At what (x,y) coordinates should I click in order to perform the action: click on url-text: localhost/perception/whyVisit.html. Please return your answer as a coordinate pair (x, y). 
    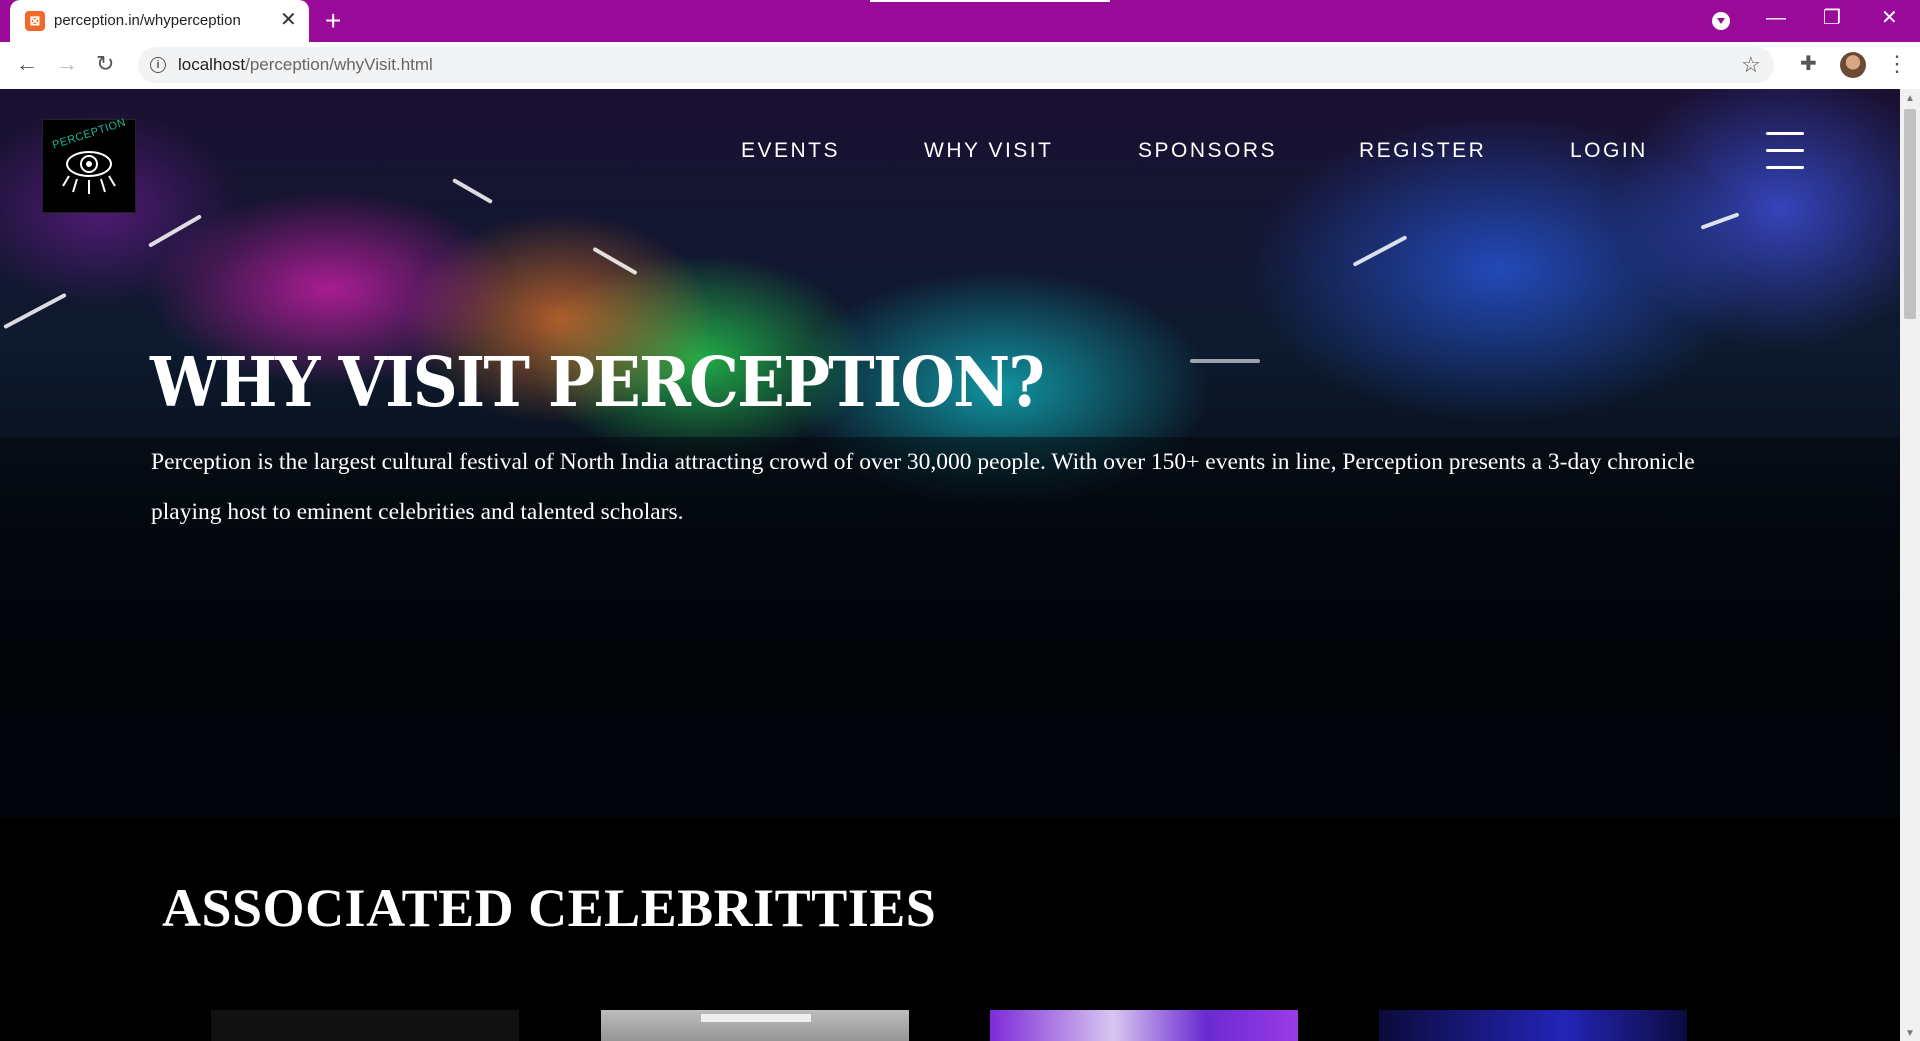
    Looking at the image, I should click on (305, 65).